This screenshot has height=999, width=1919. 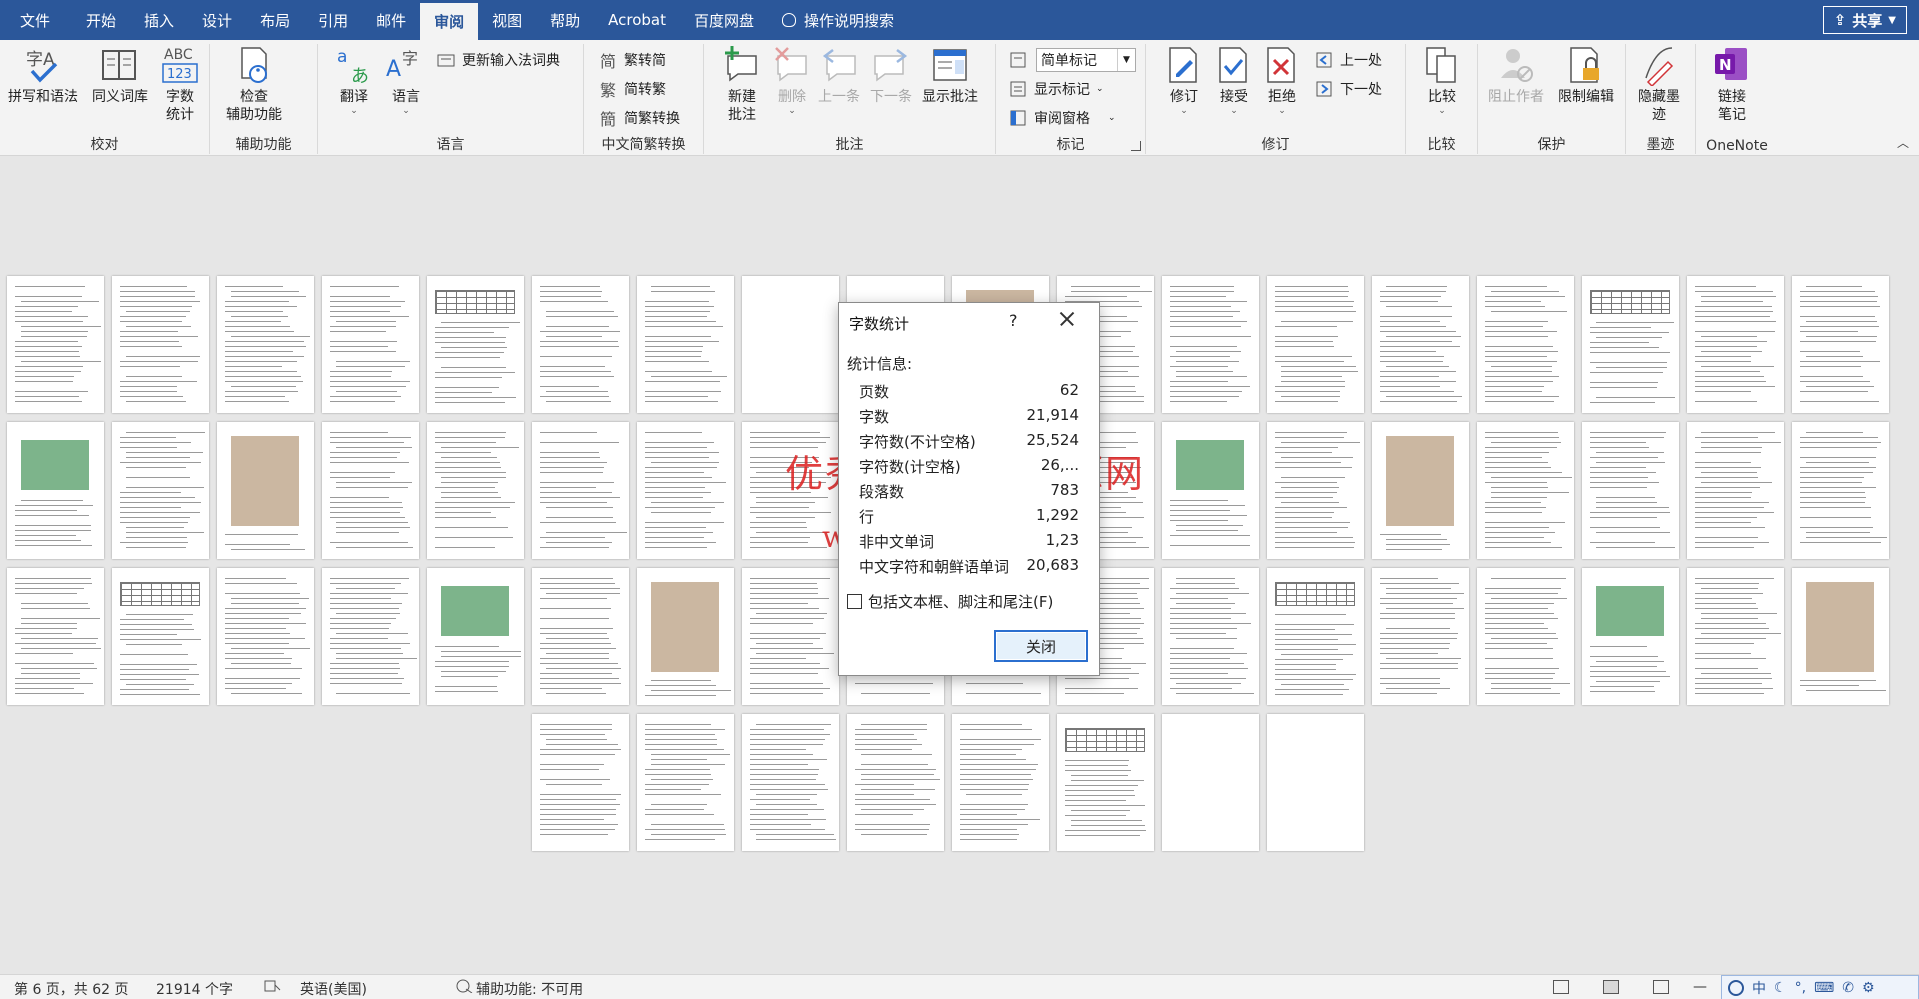 I want to click on next-change-button: 下一处, so click(x=1348, y=89).